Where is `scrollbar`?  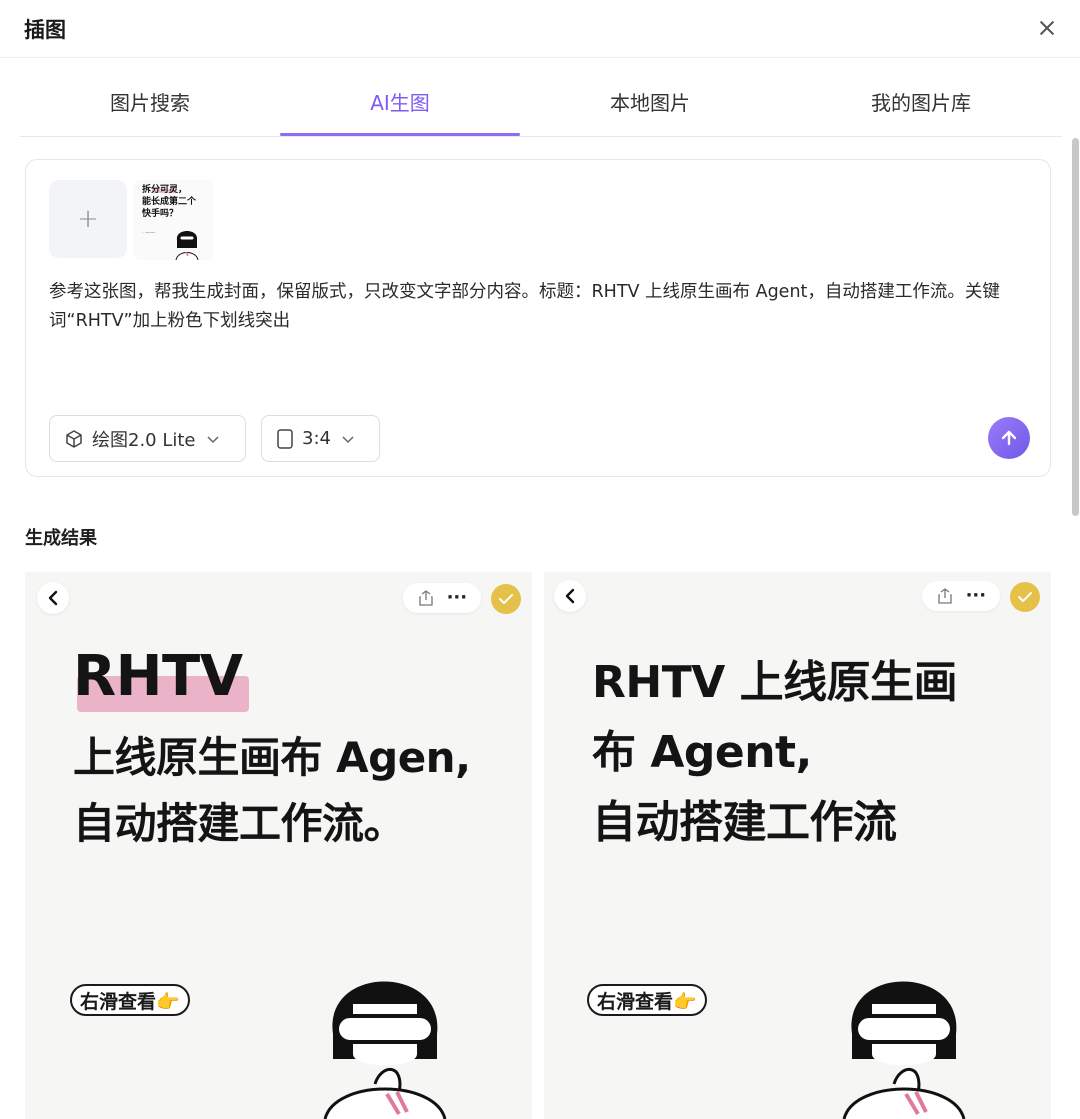 scrollbar is located at coordinates (1075, 327).